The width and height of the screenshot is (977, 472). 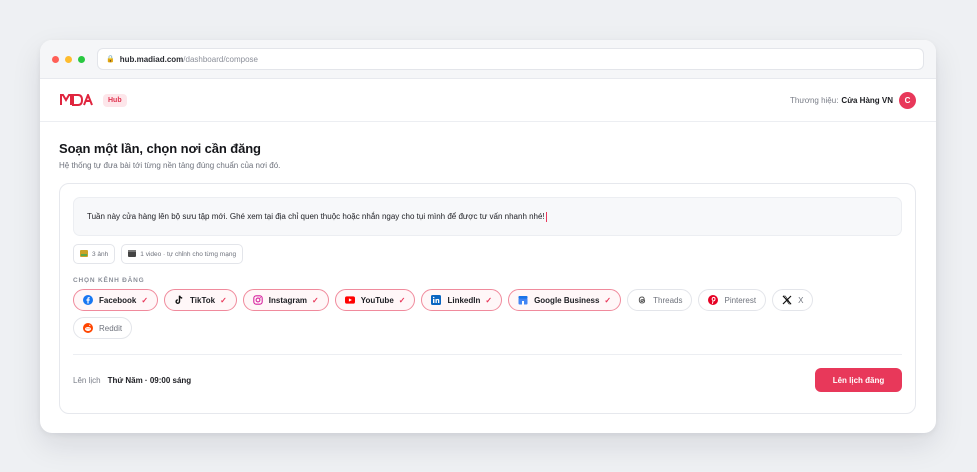 What do you see at coordinates (151, 59) in the screenshot?
I see `url-host: hub.madiad.com` at bounding box center [151, 59].